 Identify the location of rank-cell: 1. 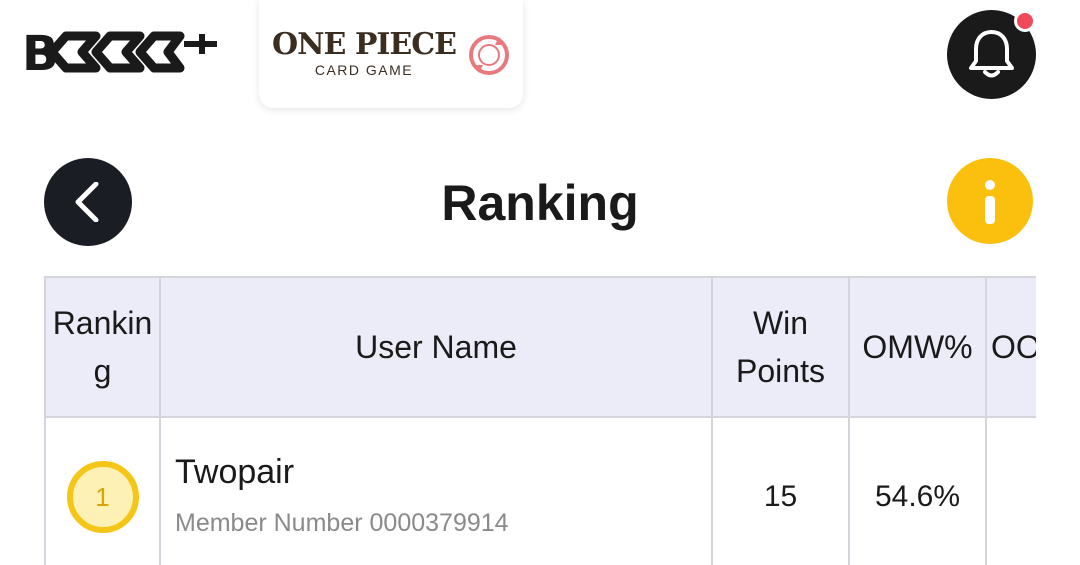
(102, 490).